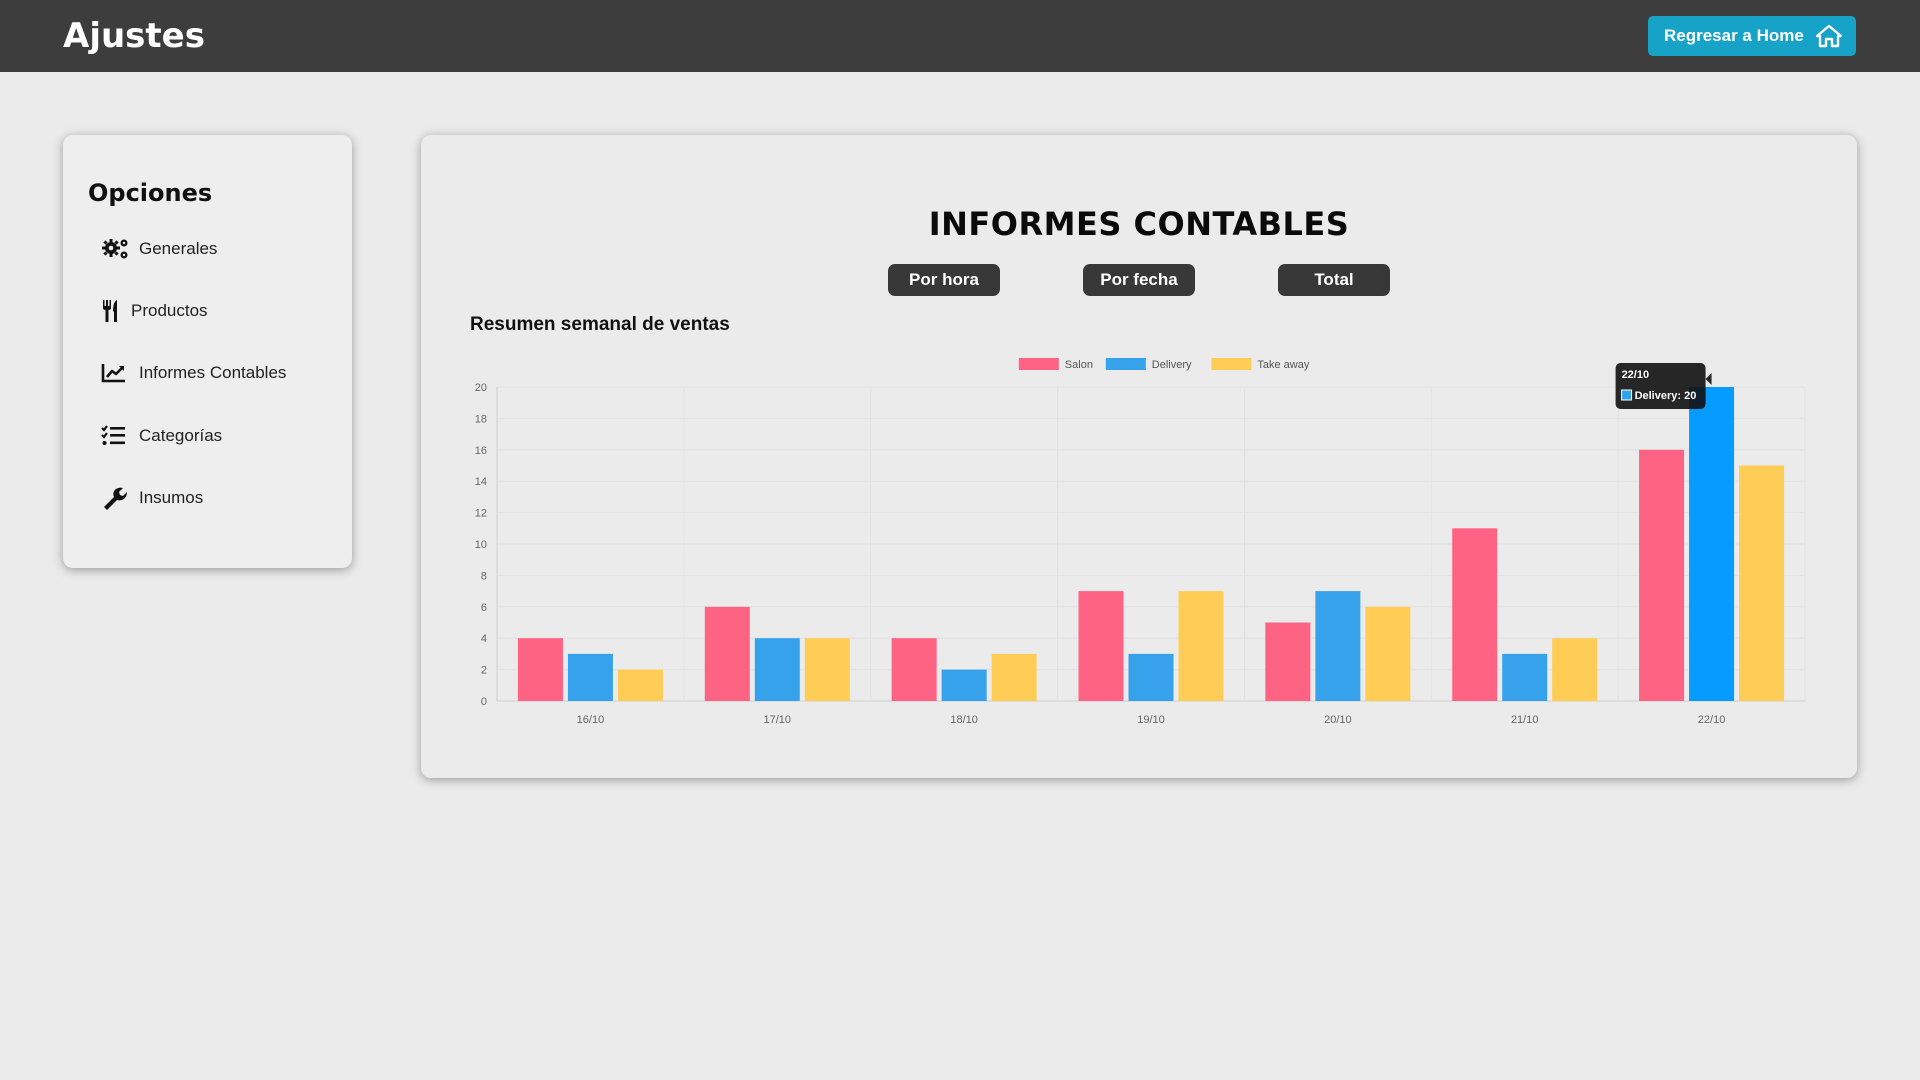 The height and width of the screenshot is (1080, 1920). What do you see at coordinates (1627, 395) in the screenshot?
I see `tooltip-swatch` at bounding box center [1627, 395].